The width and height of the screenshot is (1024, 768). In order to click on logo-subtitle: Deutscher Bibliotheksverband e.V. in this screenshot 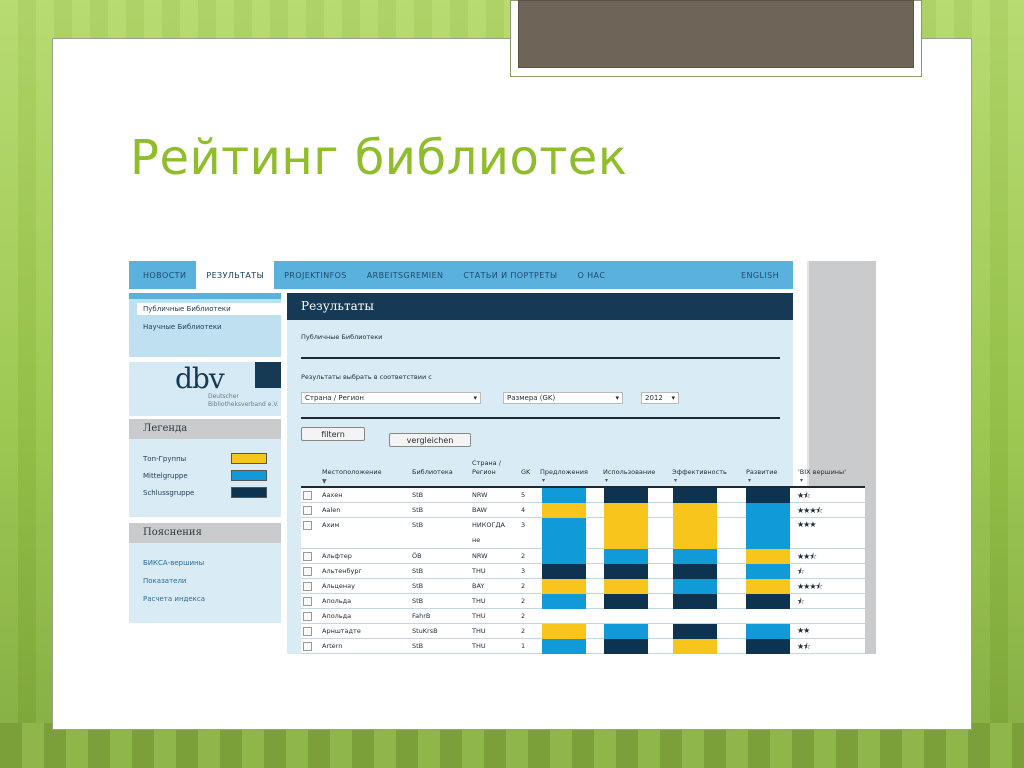, I will do `click(243, 401)`.